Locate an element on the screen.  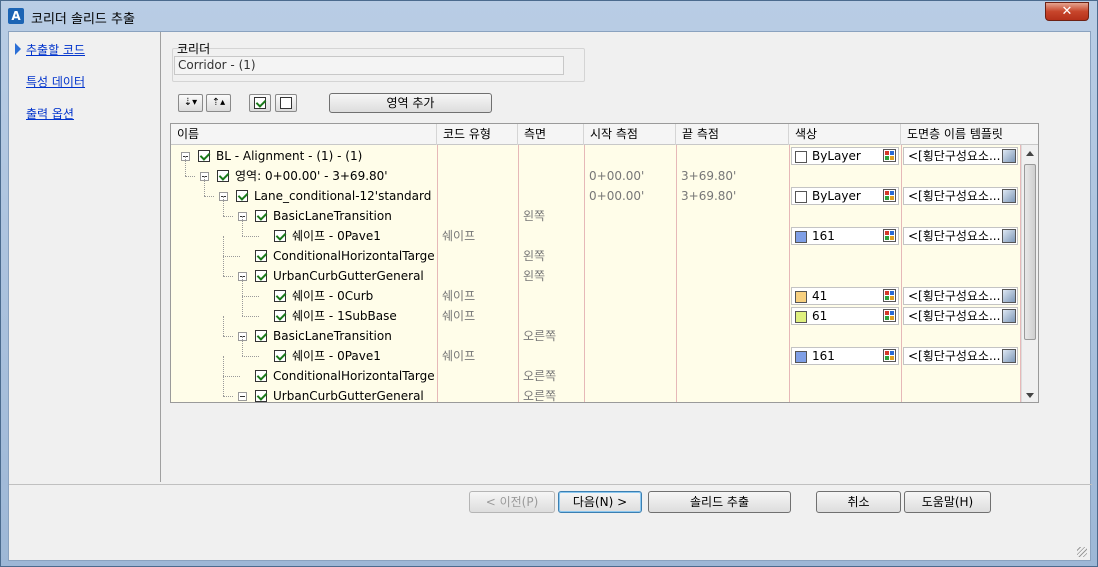
extract-solids-button: 솔리드 추출 is located at coordinates (719, 502).